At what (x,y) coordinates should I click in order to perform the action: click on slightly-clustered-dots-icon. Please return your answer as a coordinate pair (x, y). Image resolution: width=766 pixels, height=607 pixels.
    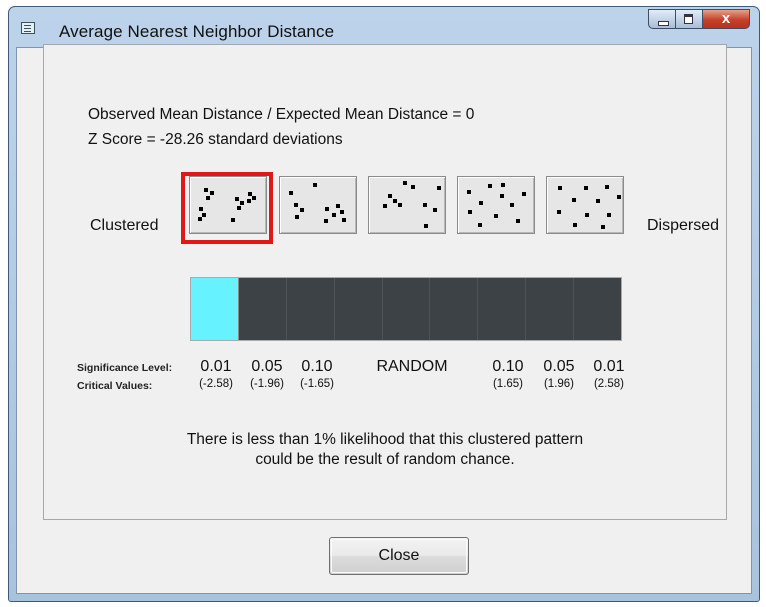
    Looking at the image, I should click on (317, 203).